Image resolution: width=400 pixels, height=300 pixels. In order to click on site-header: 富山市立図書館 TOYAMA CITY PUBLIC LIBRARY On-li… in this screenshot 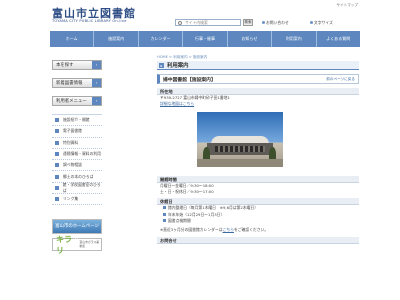, I will do `click(205, 15)`.